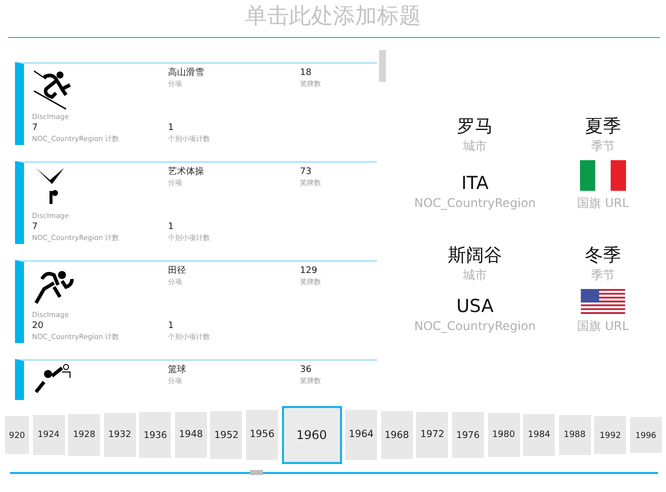 Image resolution: width=666 pixels, height=492 pixels. What do you see at coordinates (306, 73) in the screenshot?
I see `medal-count: 18` at bounding box center [306, 73].